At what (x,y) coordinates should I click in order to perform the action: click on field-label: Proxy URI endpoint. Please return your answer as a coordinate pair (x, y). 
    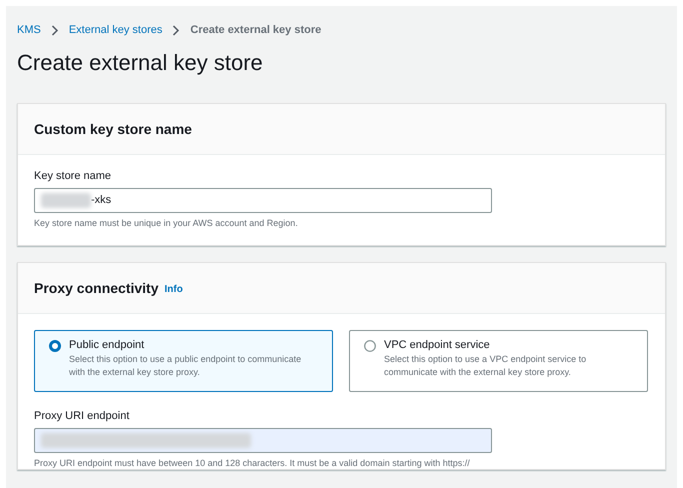
    Looking at the image, I should click on (82, 416).